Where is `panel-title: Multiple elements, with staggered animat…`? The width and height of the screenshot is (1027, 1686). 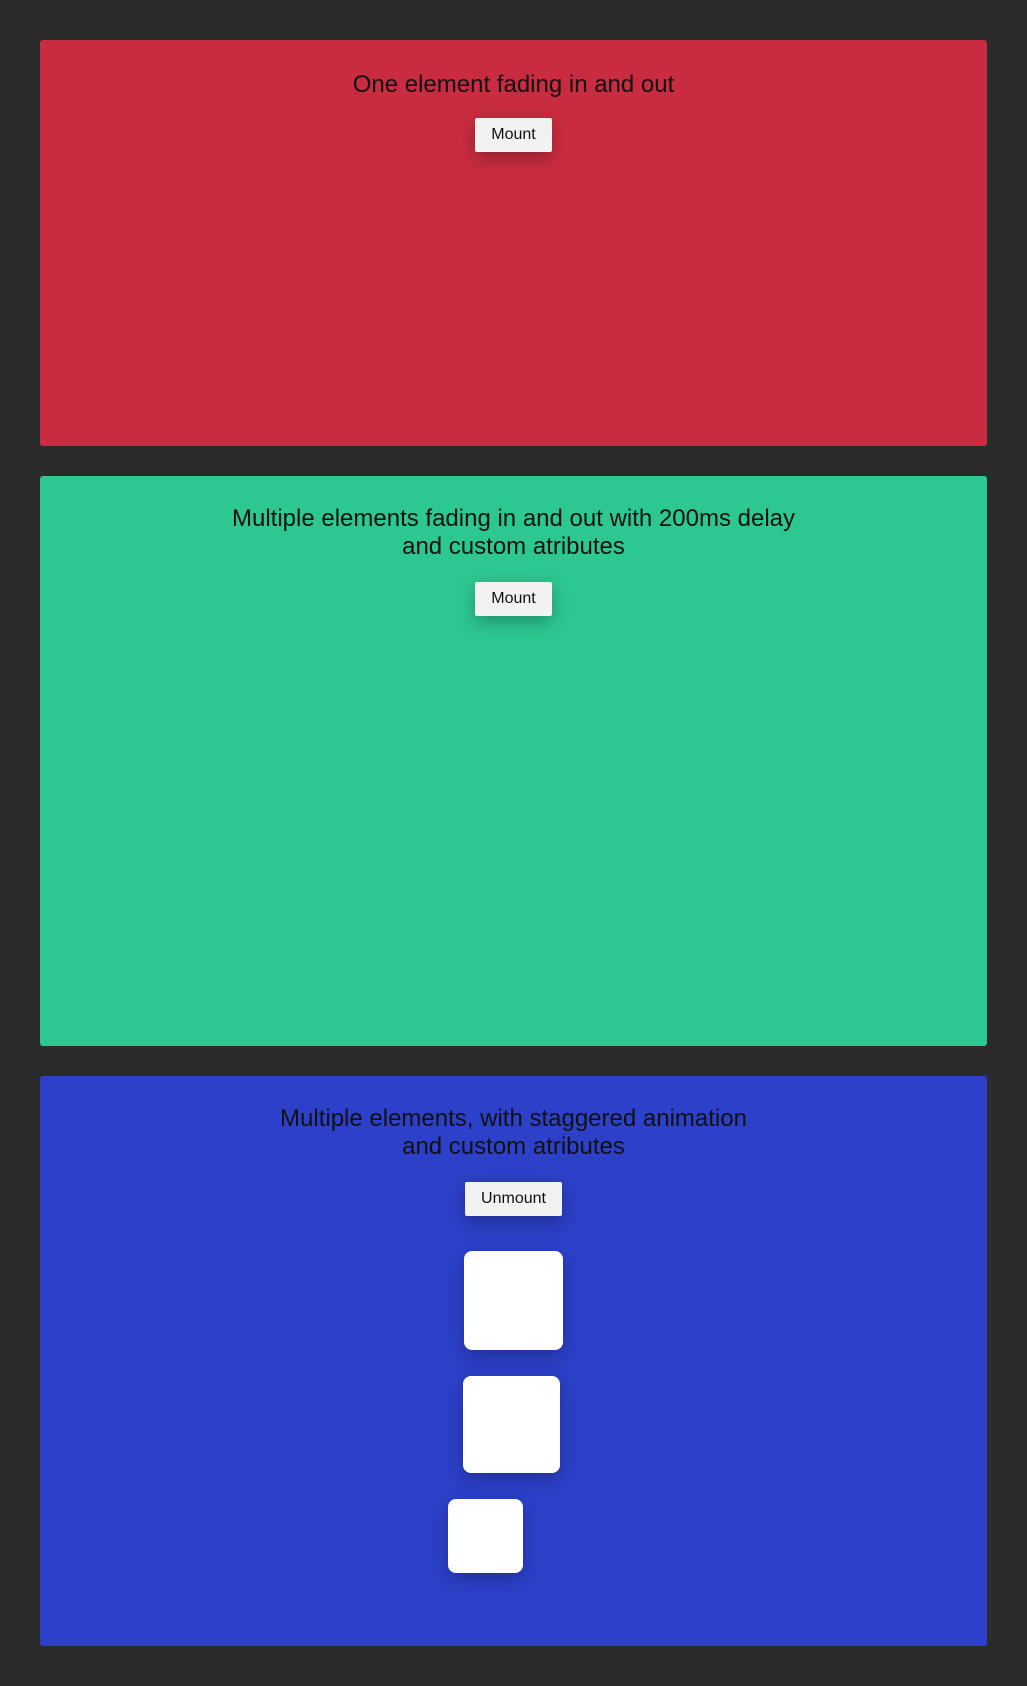
panel-title: Multiple elements, with staggered animat… is located at coordinates (513, 1132).